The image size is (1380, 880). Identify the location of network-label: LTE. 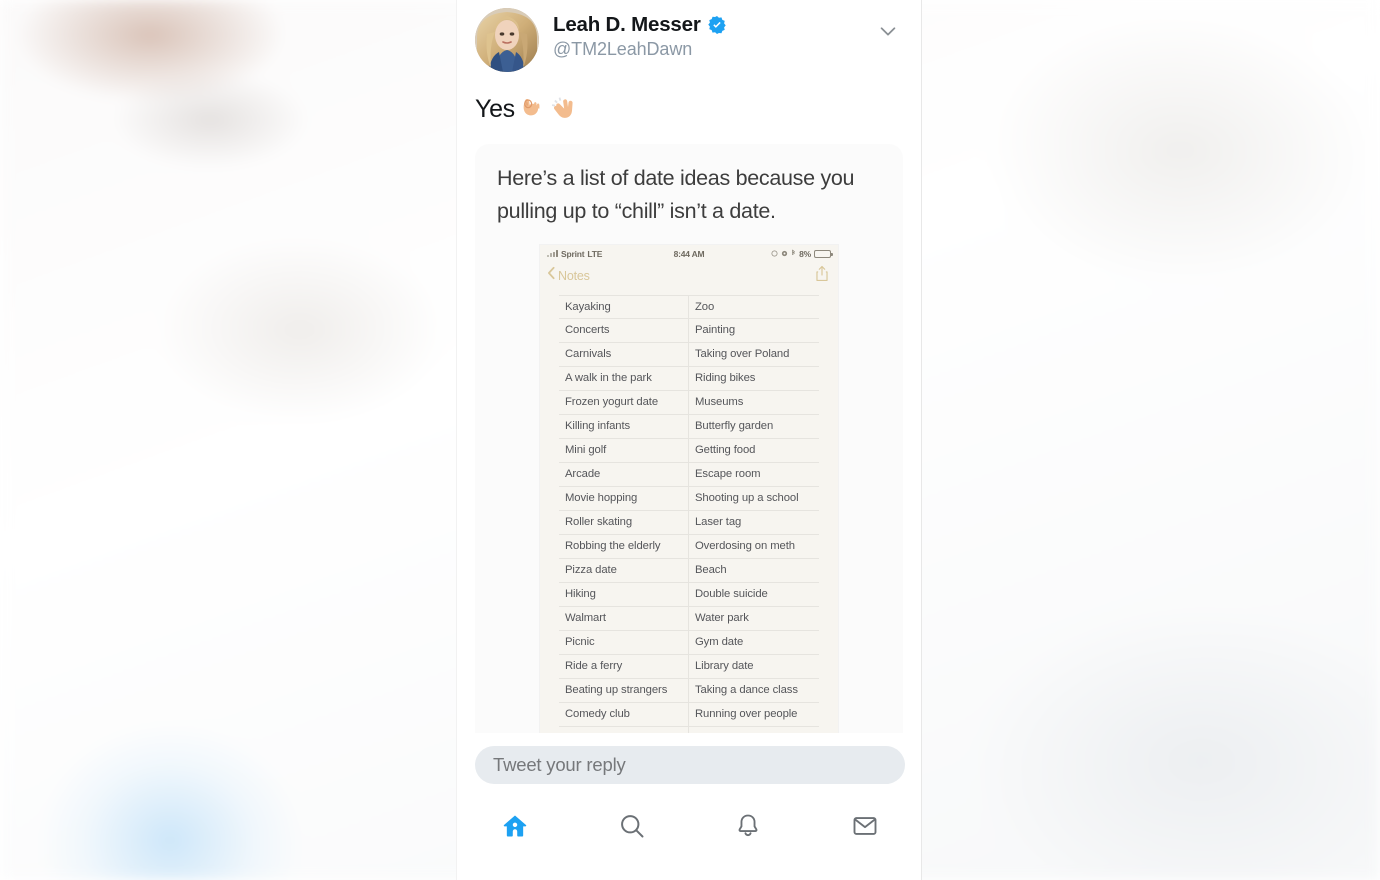
(595, 253).